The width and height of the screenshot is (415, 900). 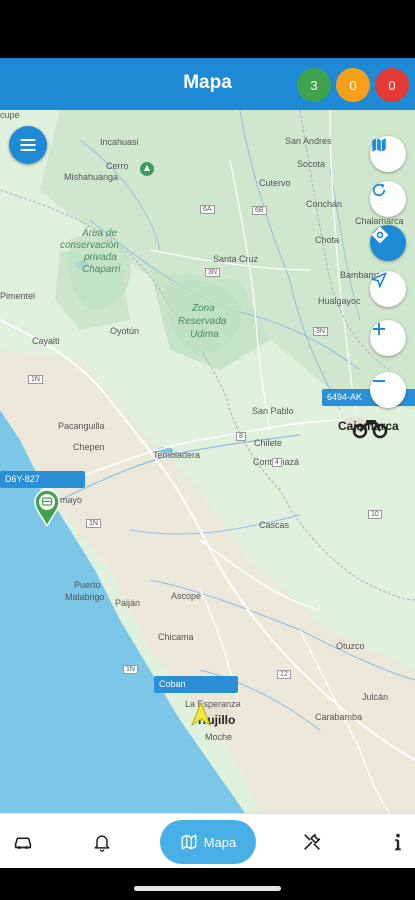 I want to click on map-label: Paiján, so click(x=128, y=603).